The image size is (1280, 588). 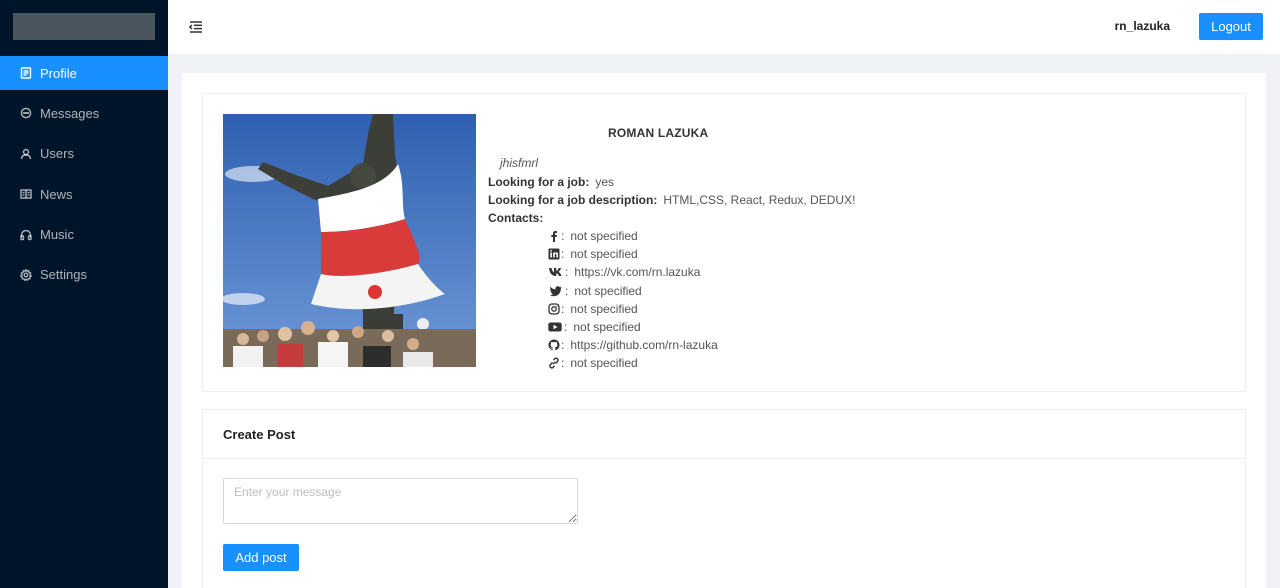 What do you see at coordinates (26, 274) in the screenshot?
I see `gear-icon` at bounding box center [26, 274].